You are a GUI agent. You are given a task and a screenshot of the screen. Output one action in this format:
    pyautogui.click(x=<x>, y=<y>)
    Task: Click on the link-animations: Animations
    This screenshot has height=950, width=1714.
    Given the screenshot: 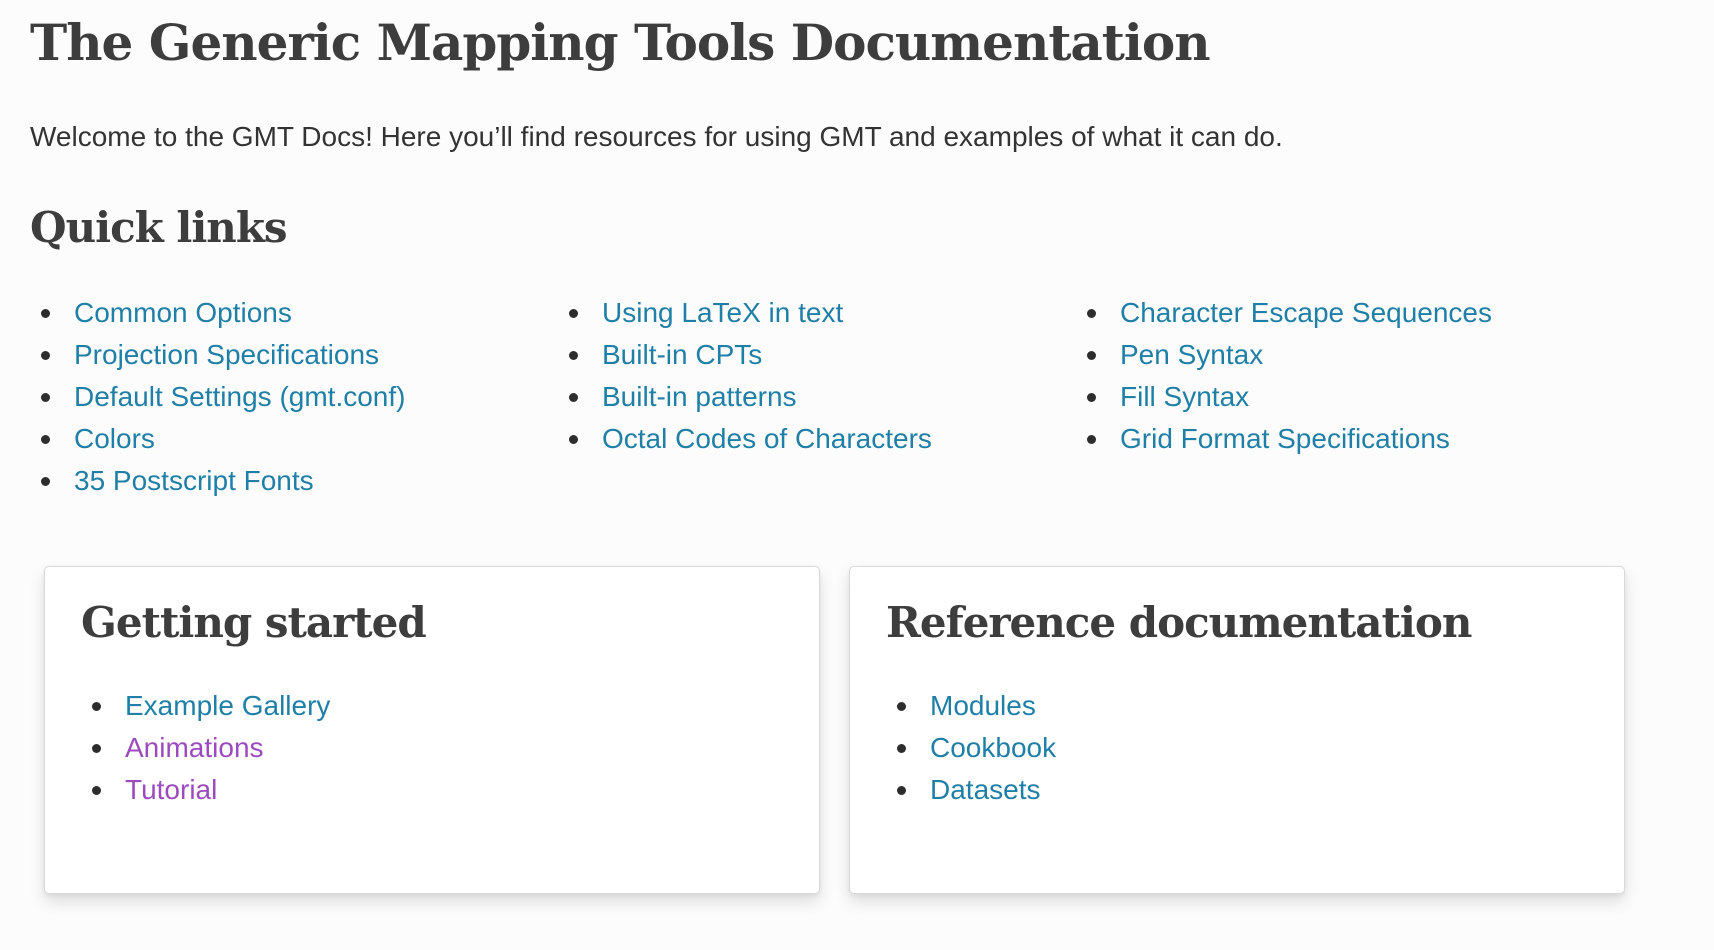 What is the action you would take?
    pyautogui.click(x=194, y=747)
    